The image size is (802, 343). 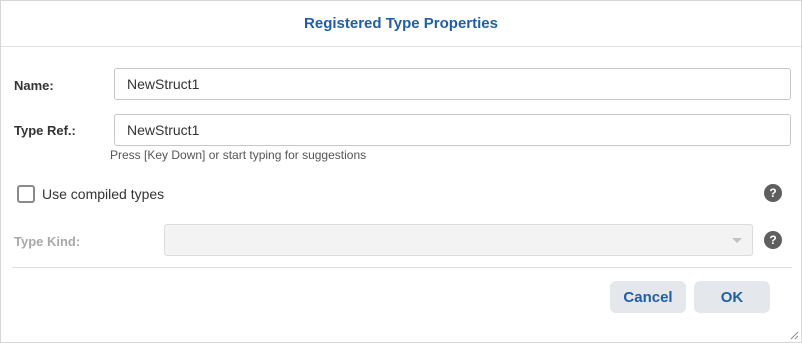 I want to click on name-input, so click(x=452, y=84).